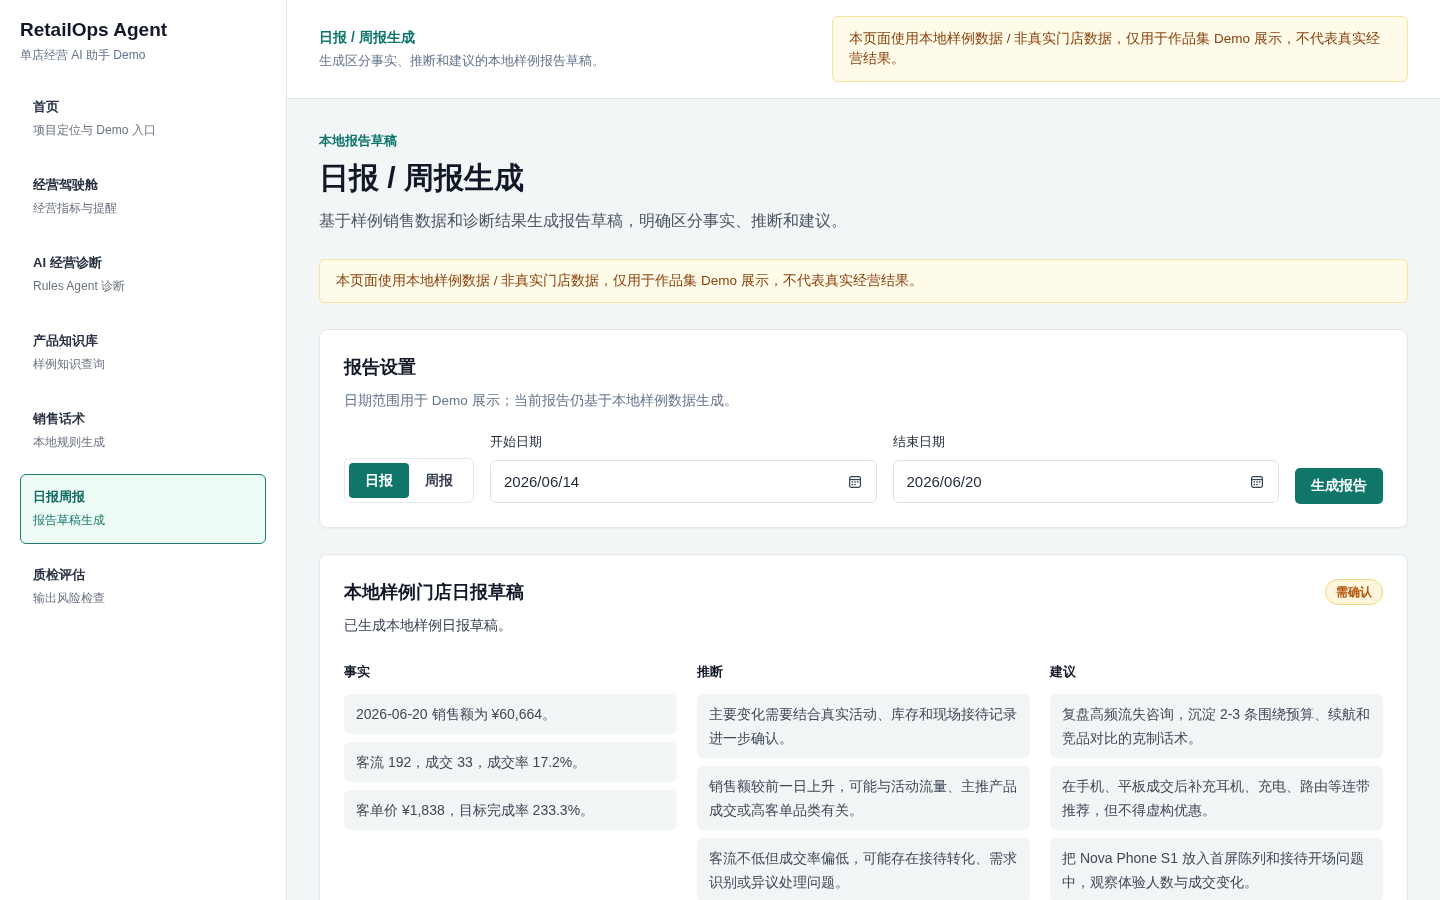  What do you see at coordinates (710, 672) in the screenshot?
I see `column-heading: 推断` at bounding box center [710, 672].